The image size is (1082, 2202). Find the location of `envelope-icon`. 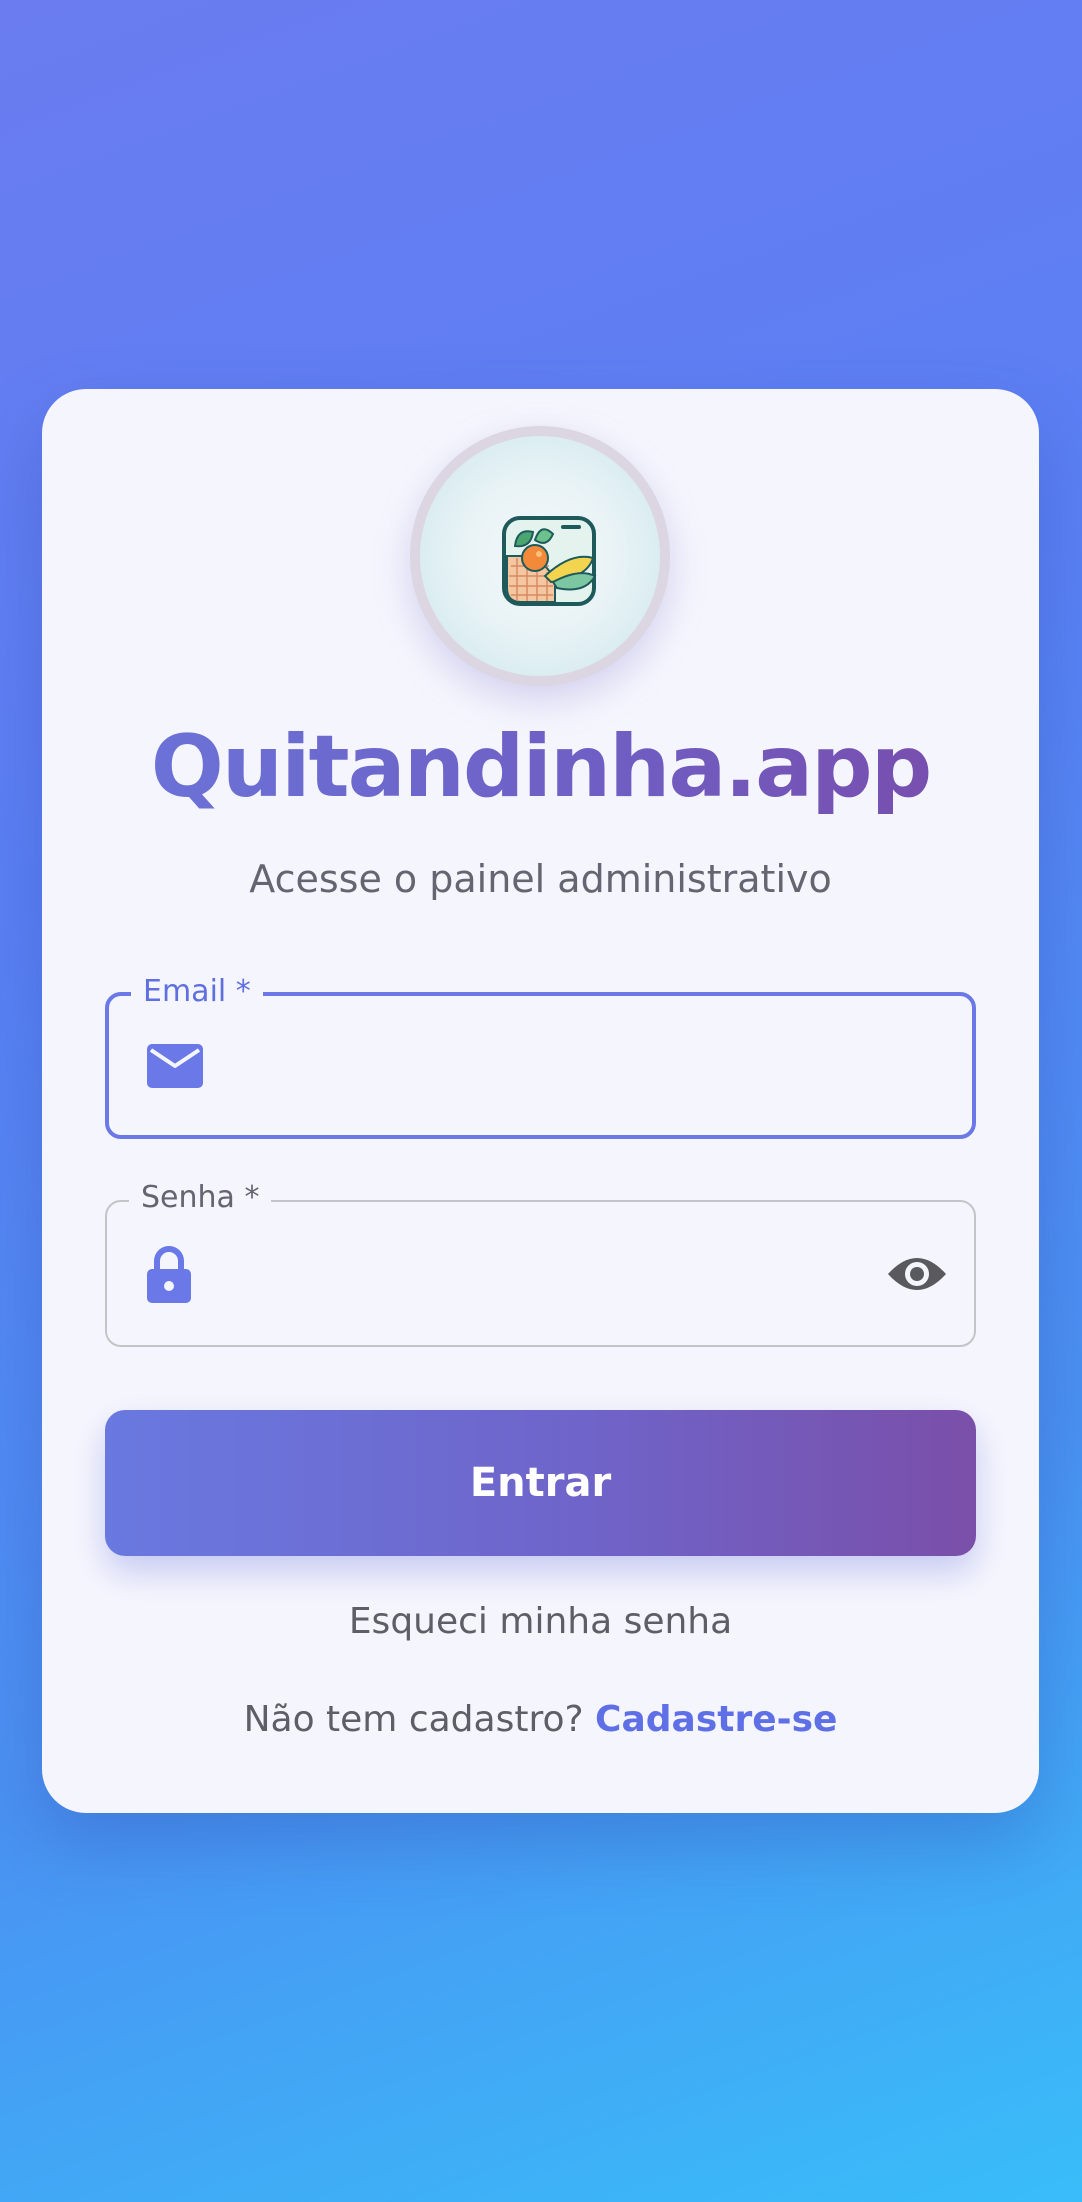

envelope-icon is located at coordinates (175, 1065).